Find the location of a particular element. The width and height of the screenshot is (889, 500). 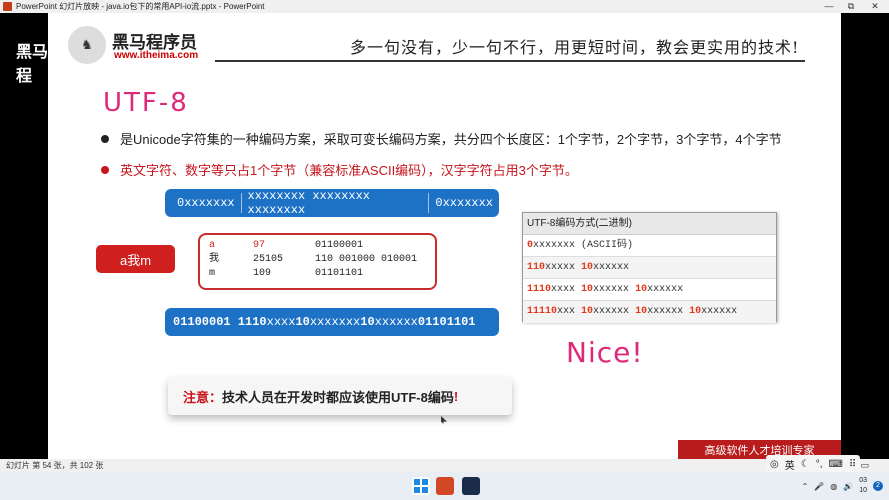

mic-icon: 🎤 is located at coordinates (819, 486).